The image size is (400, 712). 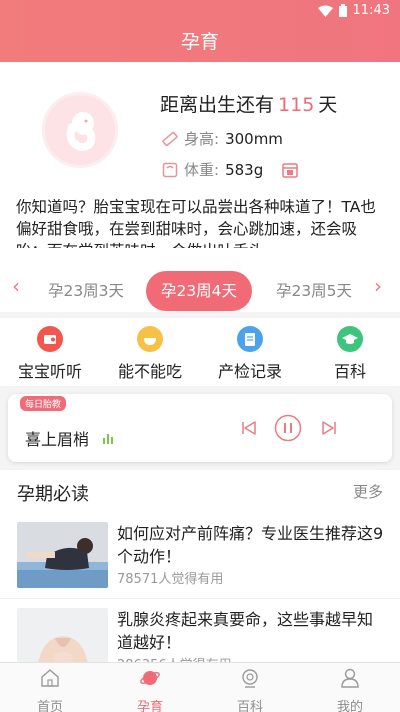 What do you see at coordinates (296, 105) in the screenshot?
I see `countdown-days: 115` at bounding box center [296, 105].